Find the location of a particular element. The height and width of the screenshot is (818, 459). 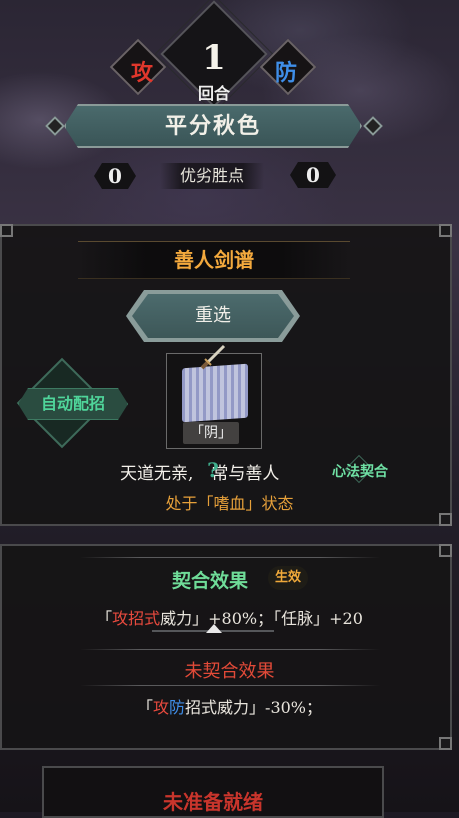

nomatch-effect-text: 招式威力」-30%； is located at coordinates (254, 707).